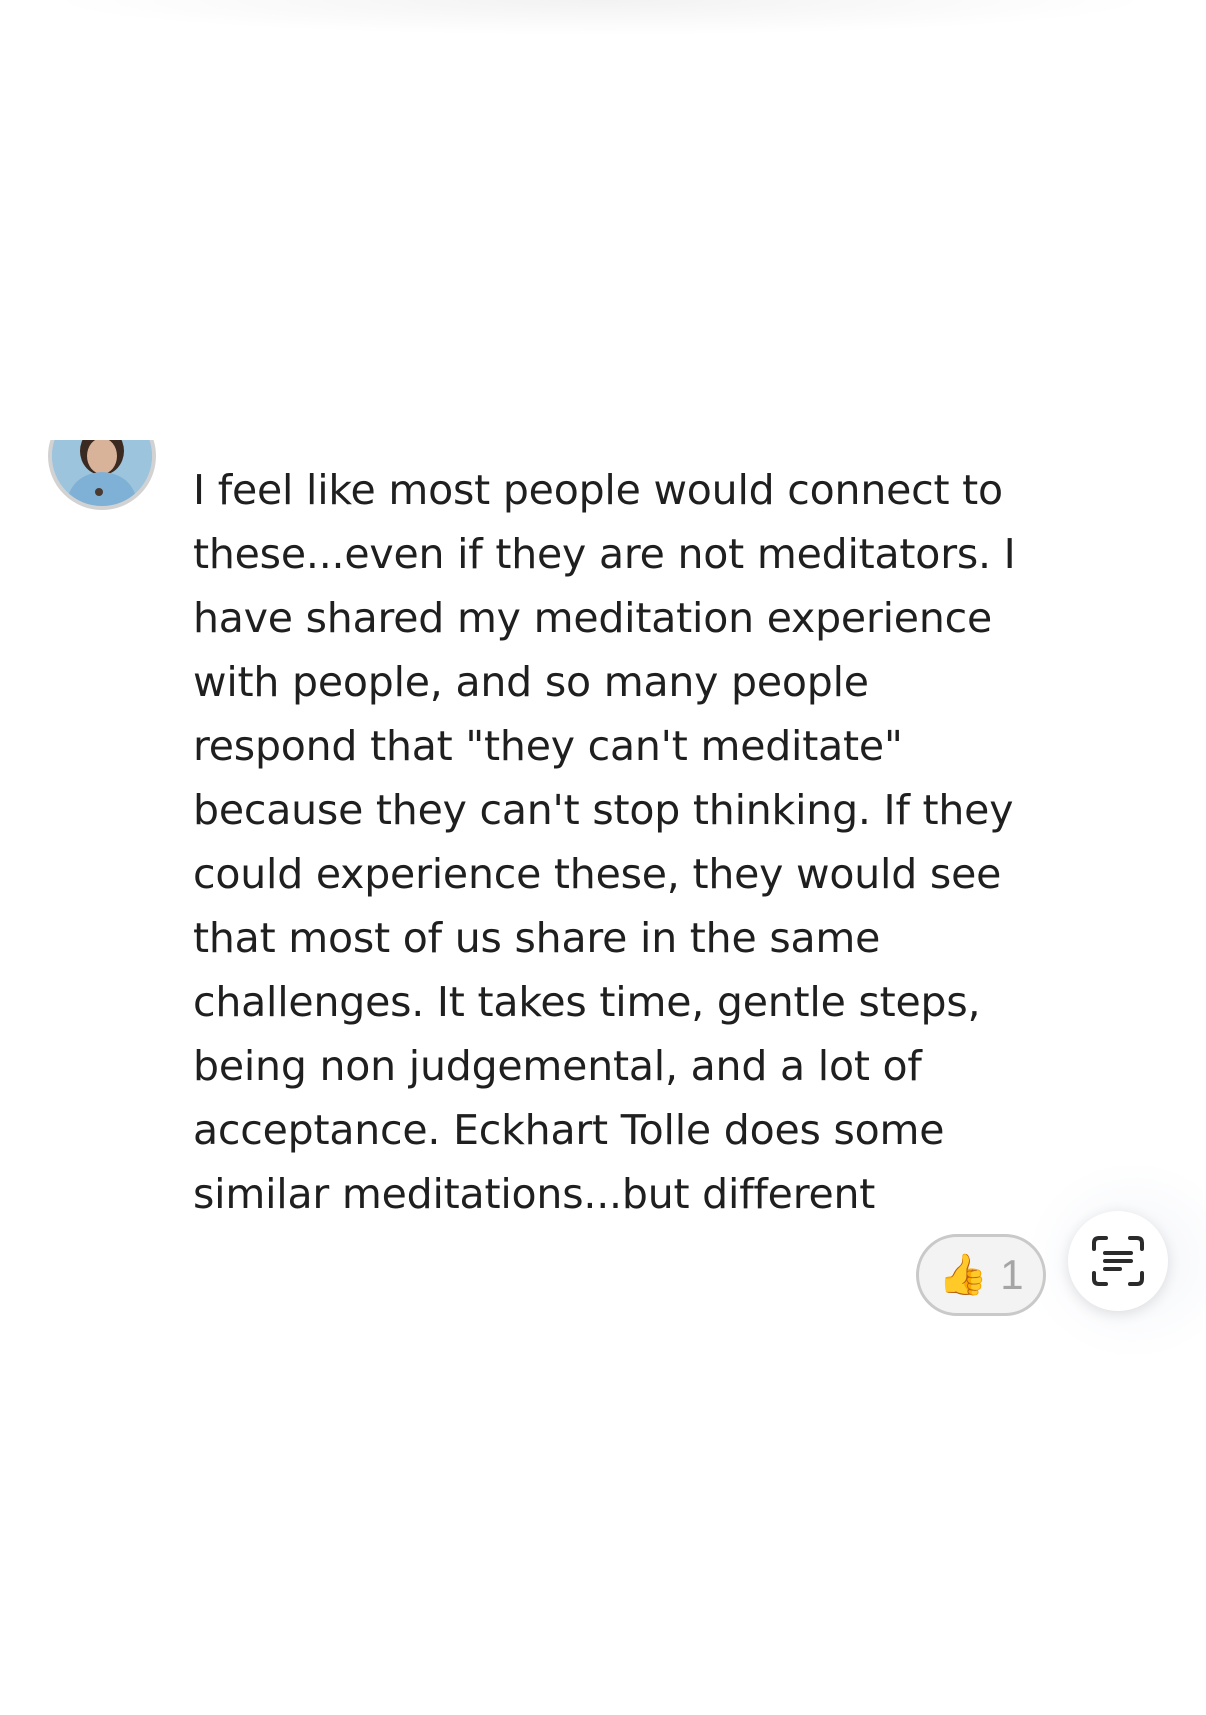  What do you see at coordinates (963, 1275) in the screenshot?
I see `thumbs-up-icon: 👍` at bounding box center [963, 1275].